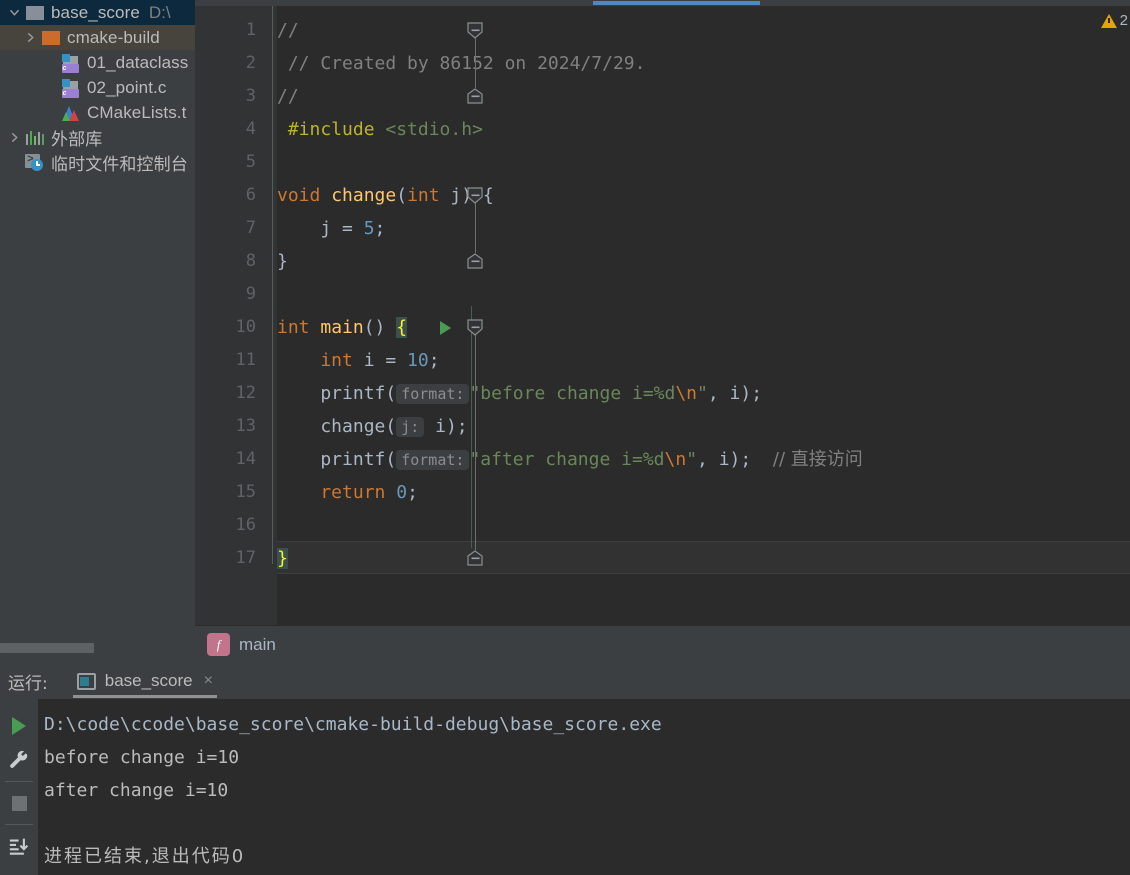 The height and width of the screenshot is (875, 1130). I want to click on stop-button, so click(19, 803).